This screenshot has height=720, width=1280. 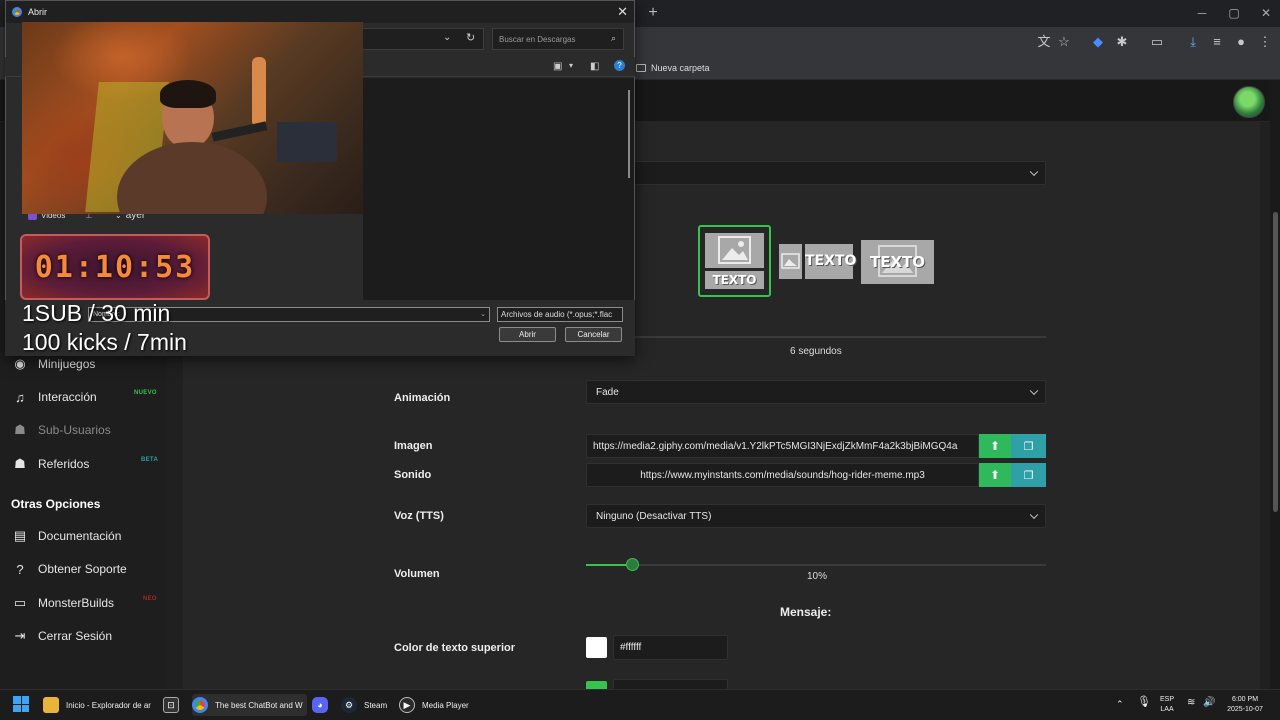 I want to click on sound-label: Sonido, so click(x=413, y=475).